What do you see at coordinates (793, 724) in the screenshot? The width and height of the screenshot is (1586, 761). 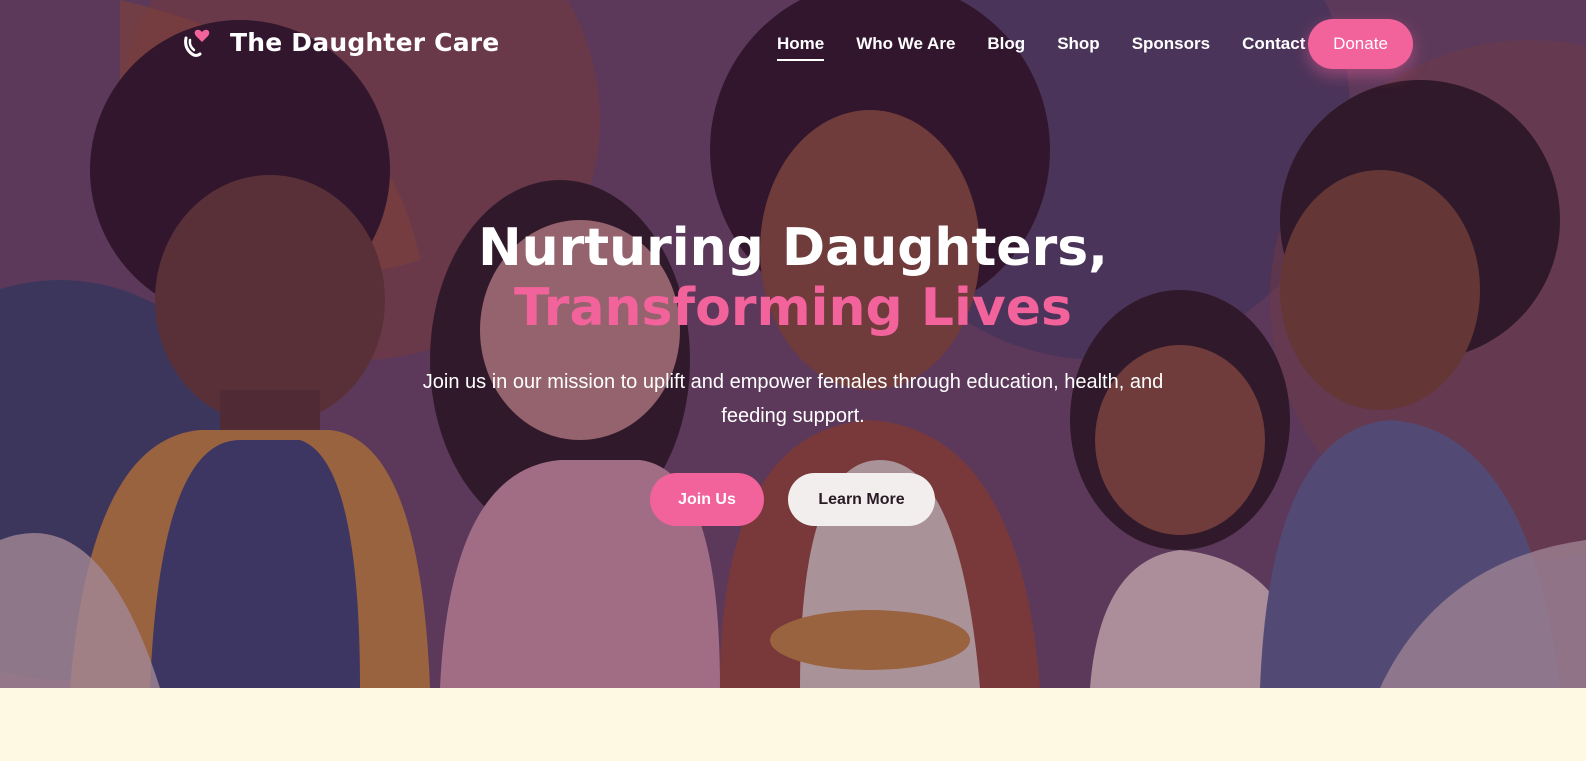 I see `next-section` at bounding box center [793, 724].